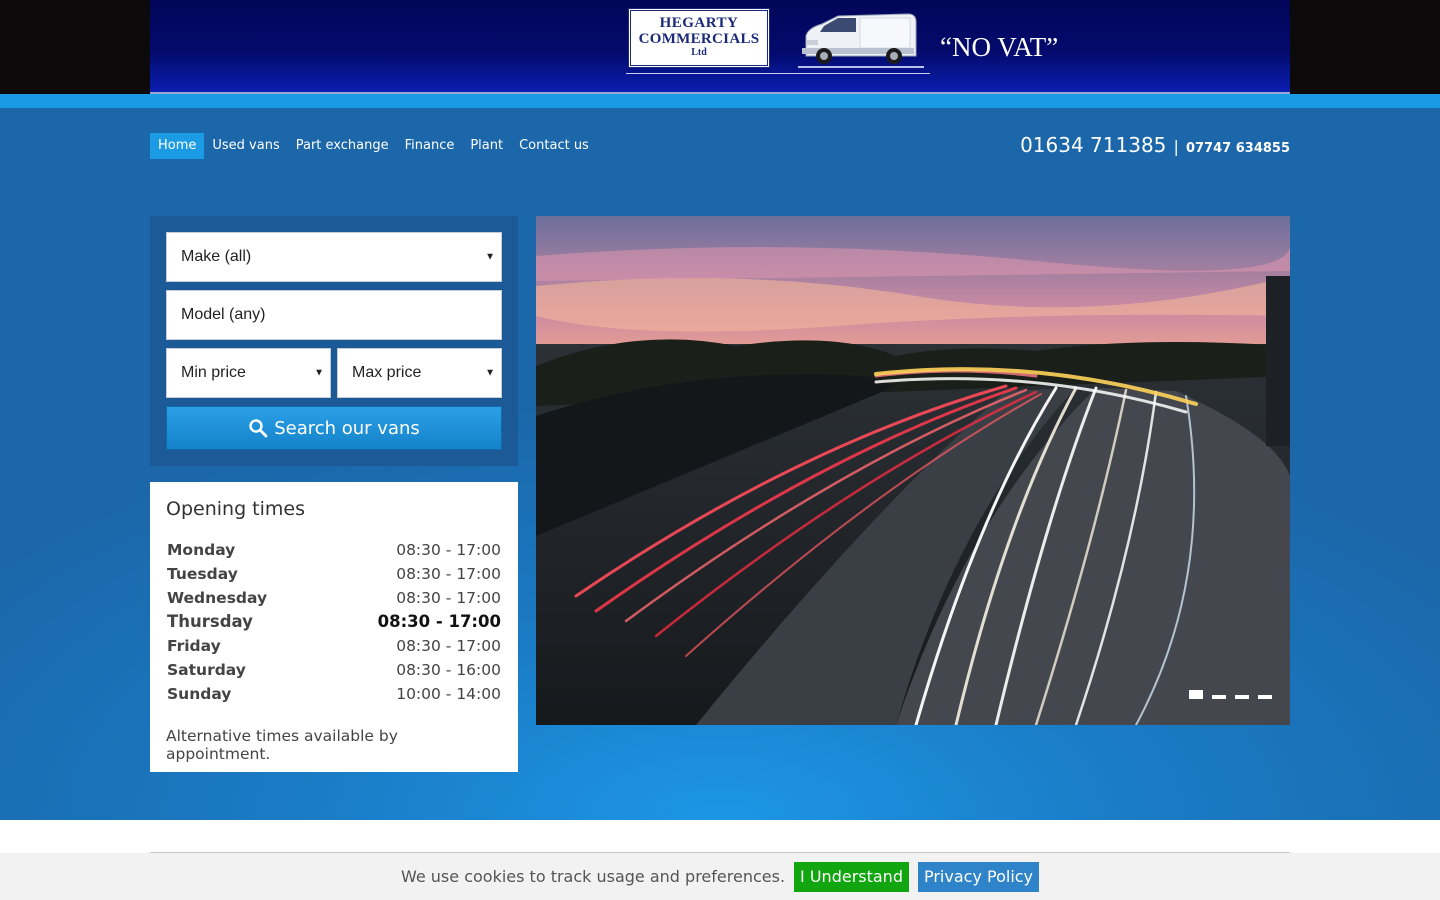  Describe the element at coordinates (213, 372) in the screenshot. I see `min-price-value: Min price` at that location.